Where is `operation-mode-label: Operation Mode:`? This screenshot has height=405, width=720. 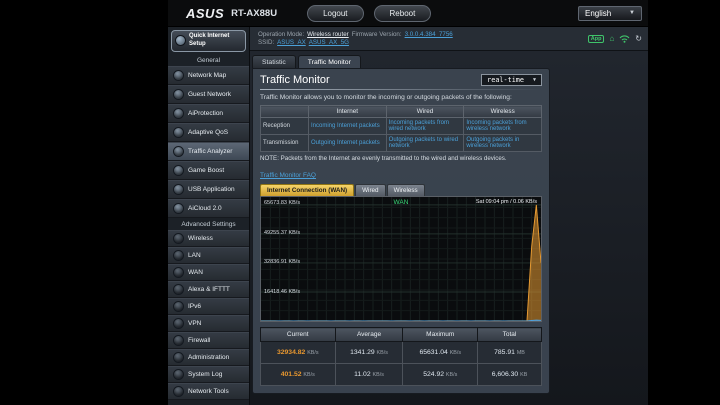
operation-mode-label: Operation Mode: is located at coordinates (281, 34).